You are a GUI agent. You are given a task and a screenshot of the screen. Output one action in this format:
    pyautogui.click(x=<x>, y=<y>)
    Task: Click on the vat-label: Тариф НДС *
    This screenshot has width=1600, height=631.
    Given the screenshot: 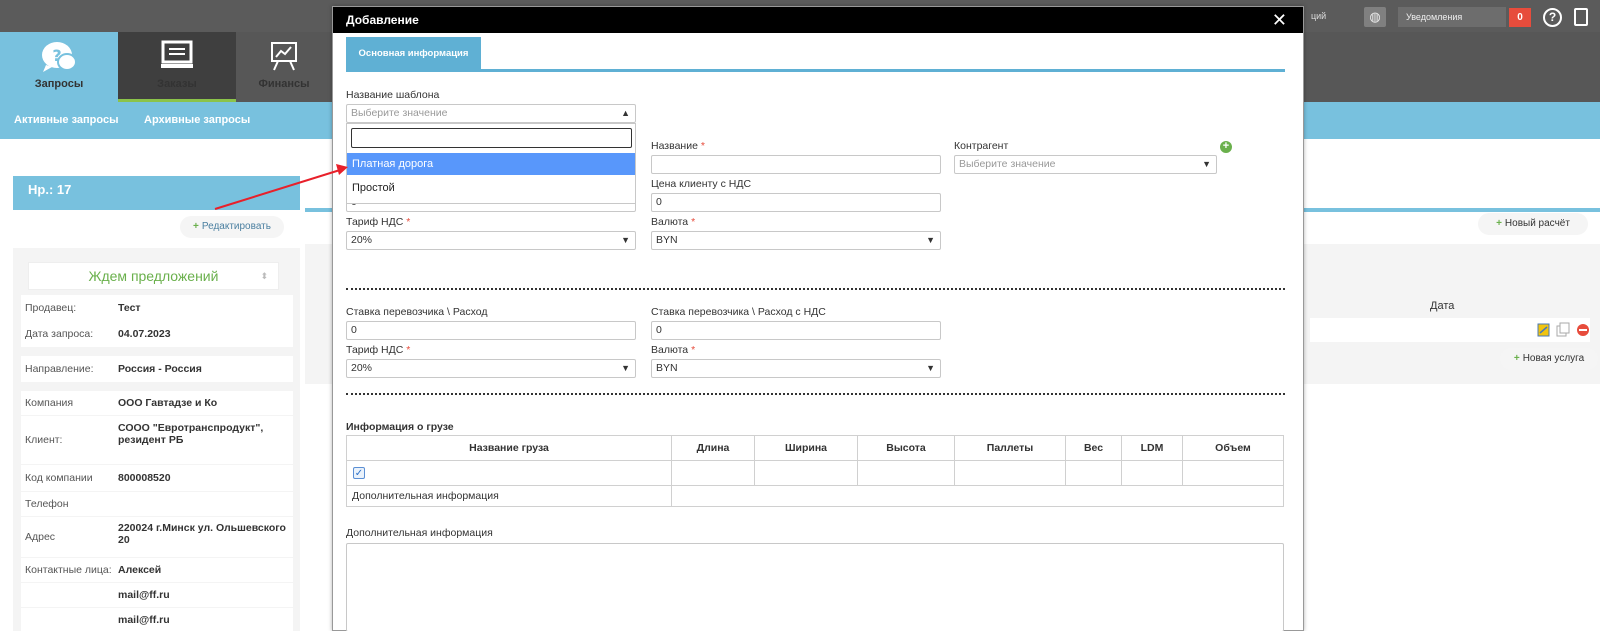 What is the action you would take?
    pyautogui.click(x=378, y=222)
    